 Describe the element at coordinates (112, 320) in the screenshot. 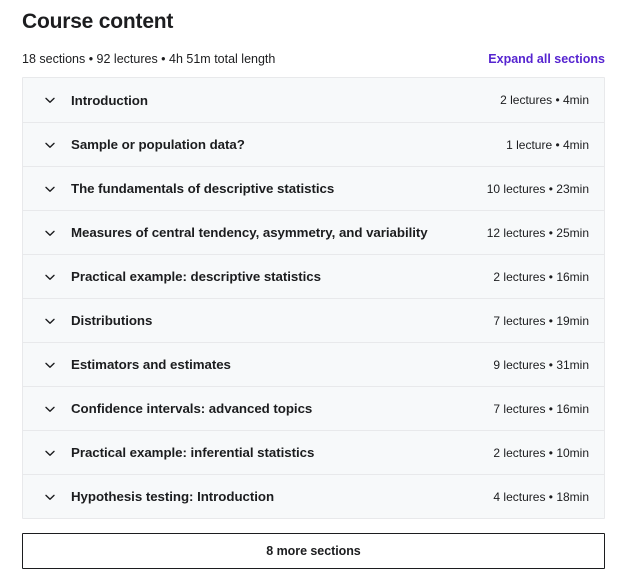

I see `section-title: Distributions` at that location.